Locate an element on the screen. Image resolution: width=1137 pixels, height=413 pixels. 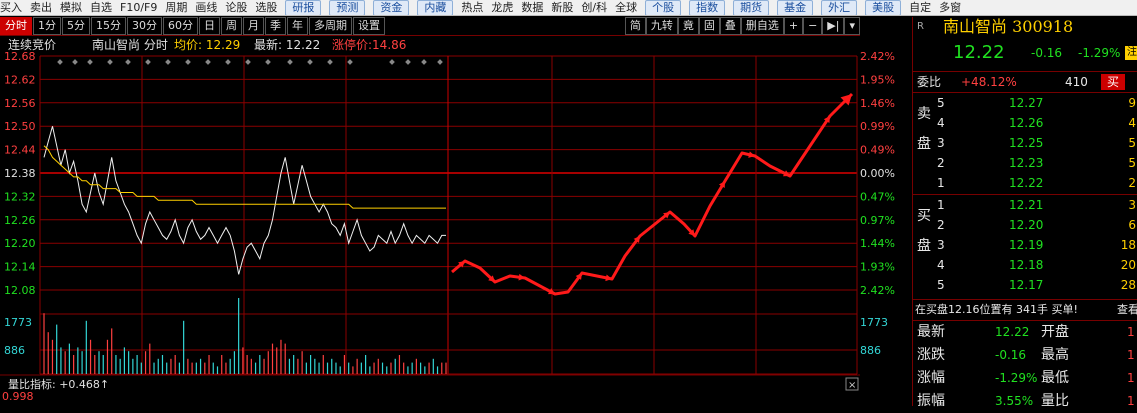
chart-tool-0: 简 is located at coordinates (635, 26).